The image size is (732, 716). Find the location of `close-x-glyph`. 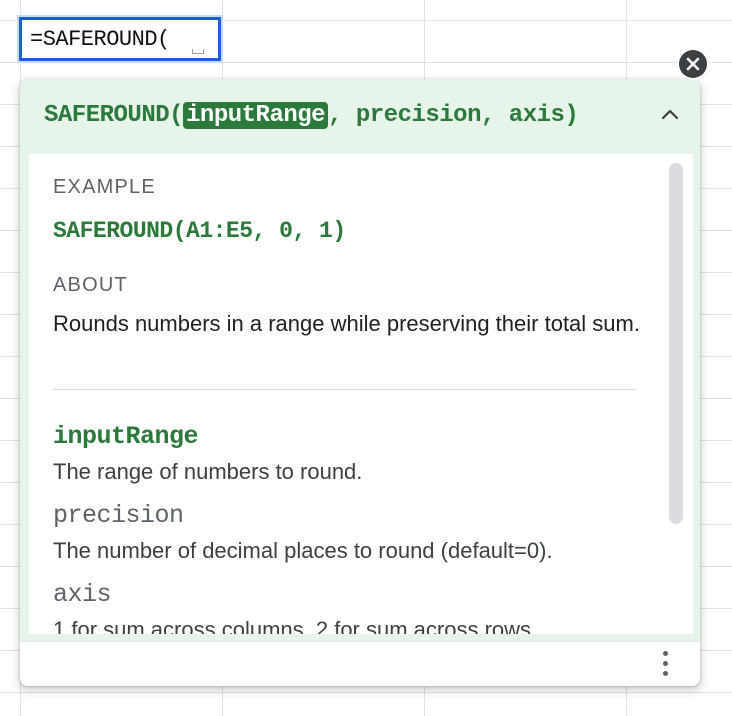

close-x-glyph is located at coordinates (693, 64).